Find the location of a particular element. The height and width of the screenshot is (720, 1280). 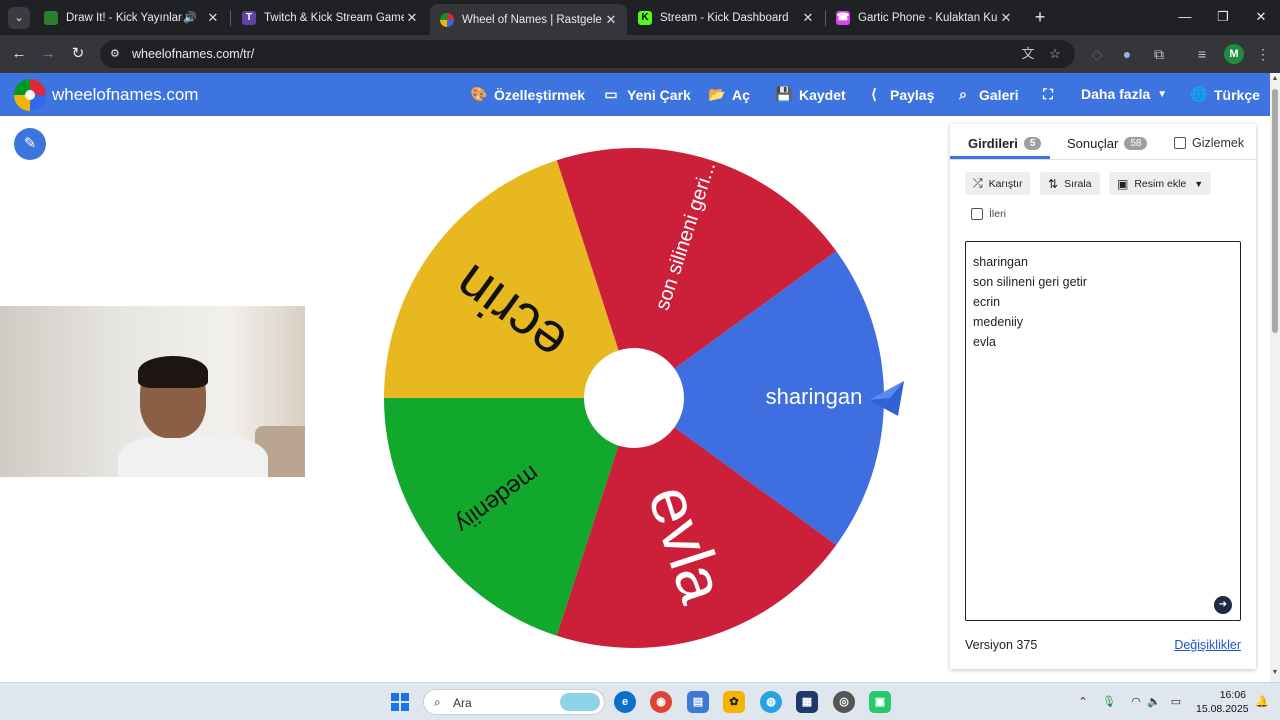

changes-link: Değişiklikler is located at coordinates (1207, 645).